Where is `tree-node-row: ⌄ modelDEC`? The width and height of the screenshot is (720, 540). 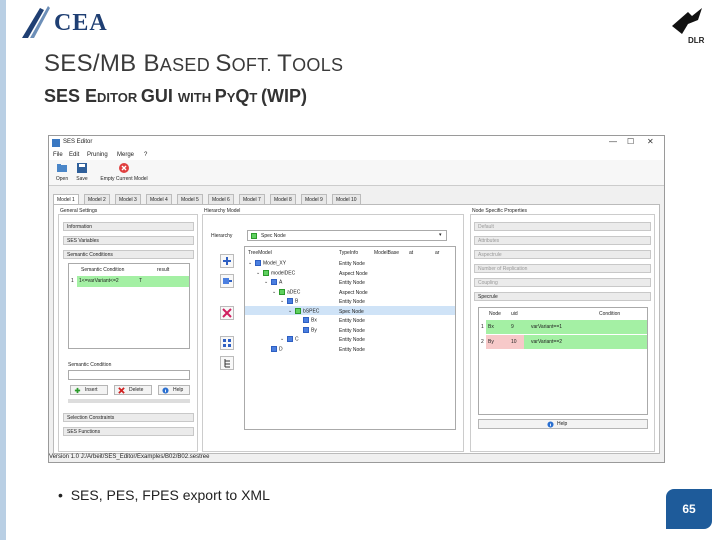 tree-node-row: ⌄ modelDEC is located at coordinates (276, 274).